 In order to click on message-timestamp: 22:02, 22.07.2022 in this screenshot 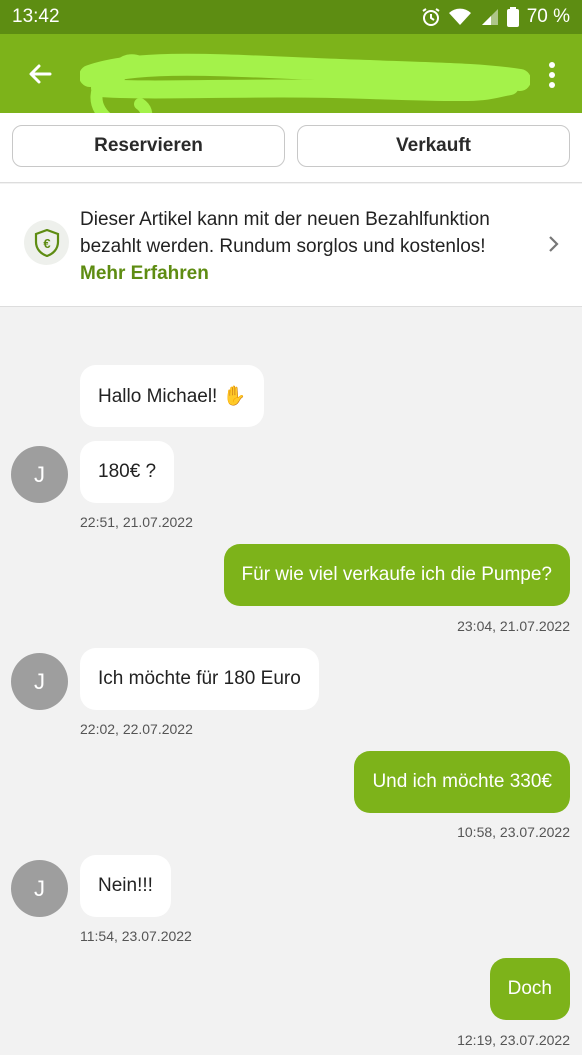, I will do `click(136, 729)`.